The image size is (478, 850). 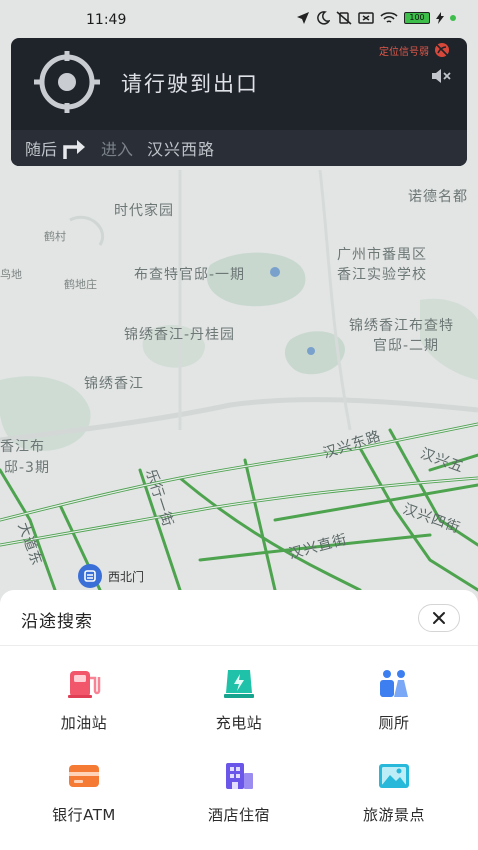 I want to click on moon-icon, so click(x=323, y=18).